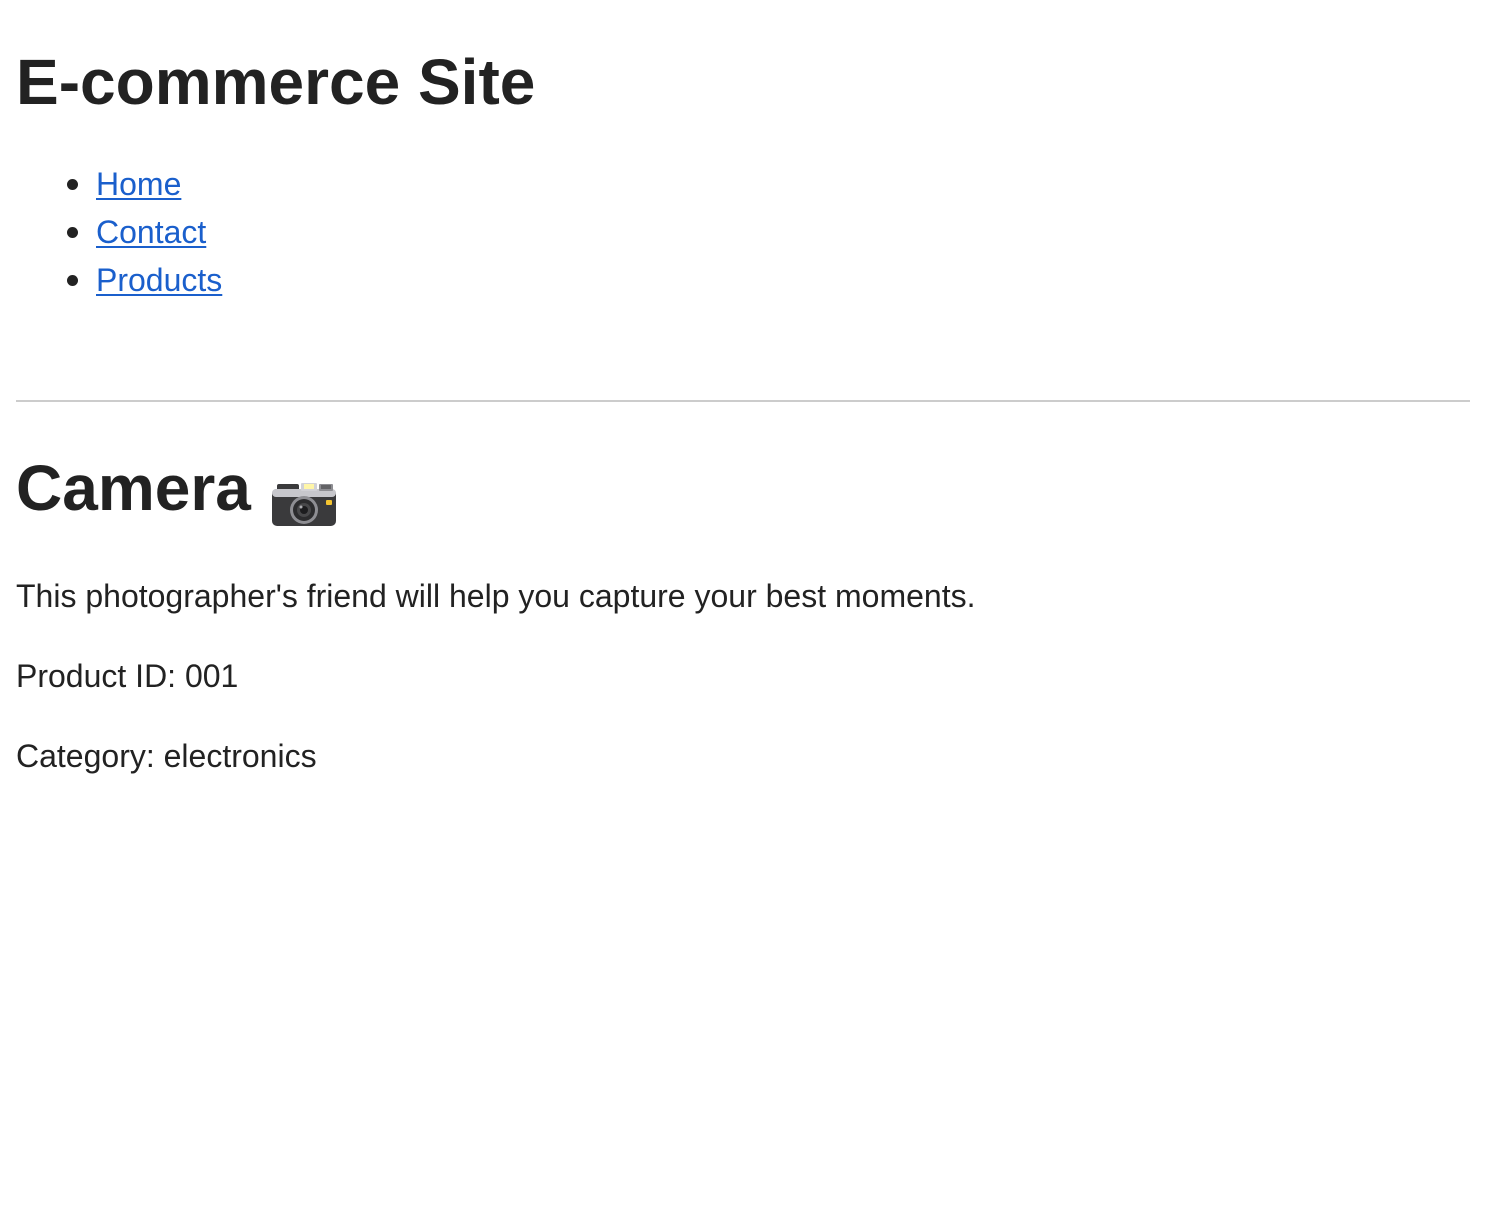  I want to click on main-nav: Home Contact Products, so click(111, 232).